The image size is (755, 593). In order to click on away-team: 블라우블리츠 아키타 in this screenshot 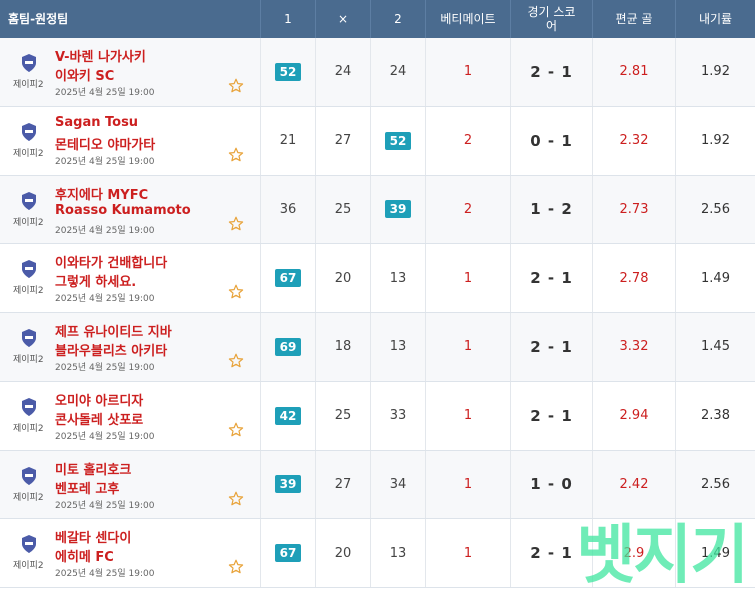, I will do `click(111, 349)`.